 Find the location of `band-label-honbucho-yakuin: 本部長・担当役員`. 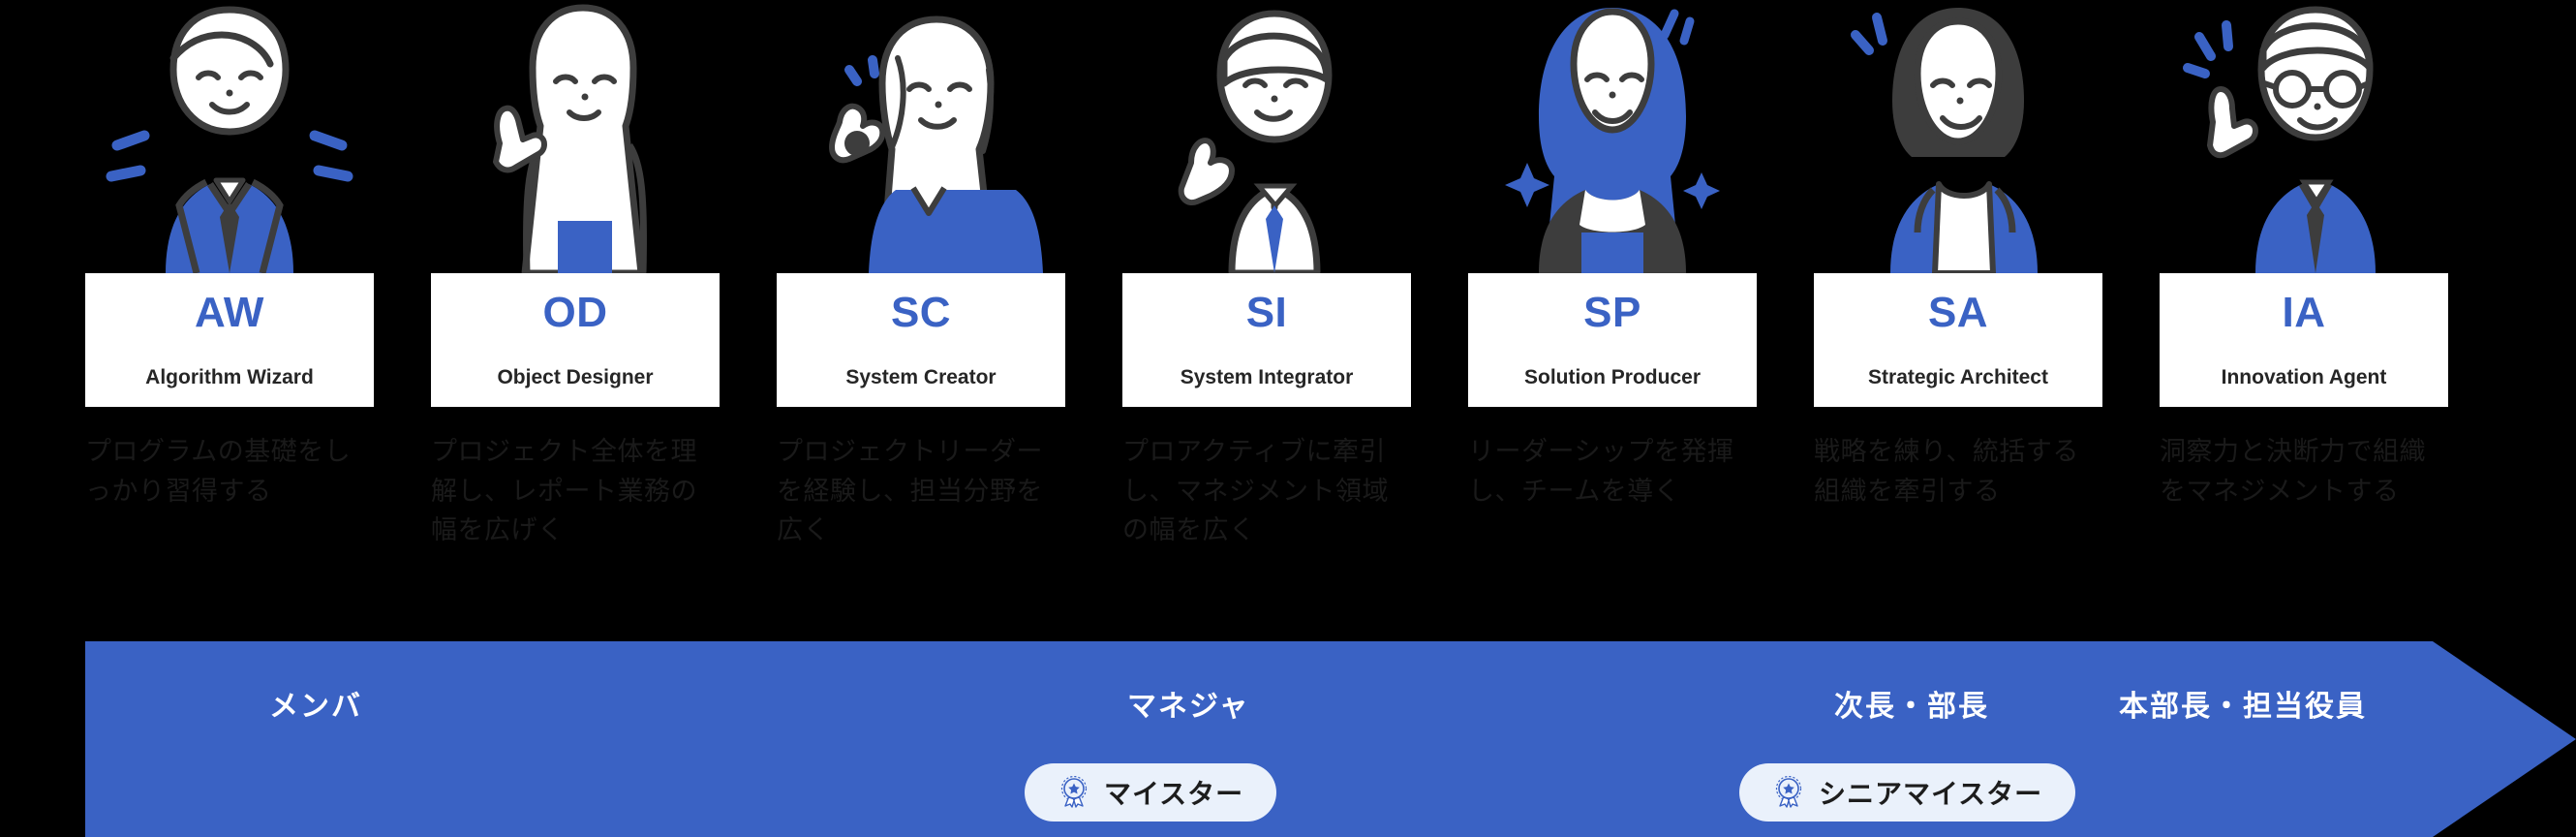

band-label-honbucho-yakuin: 本部長・担当役員 is located at coordinates (2243, 707).